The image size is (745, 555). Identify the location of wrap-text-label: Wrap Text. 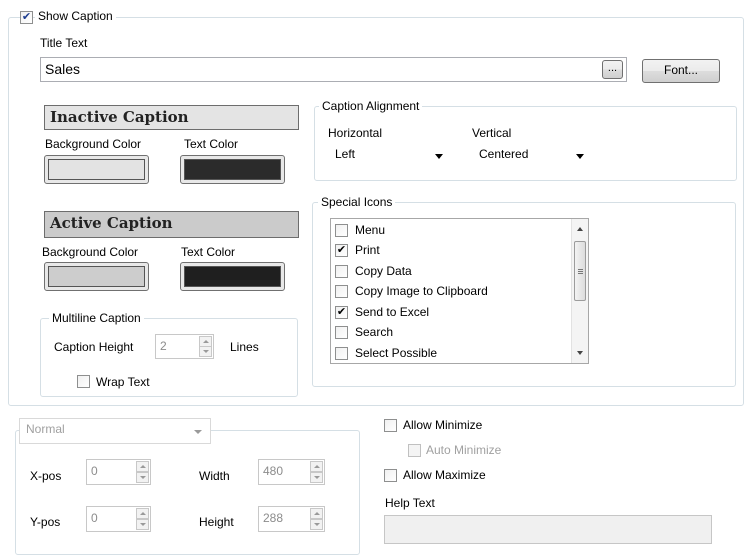
(123, 382).